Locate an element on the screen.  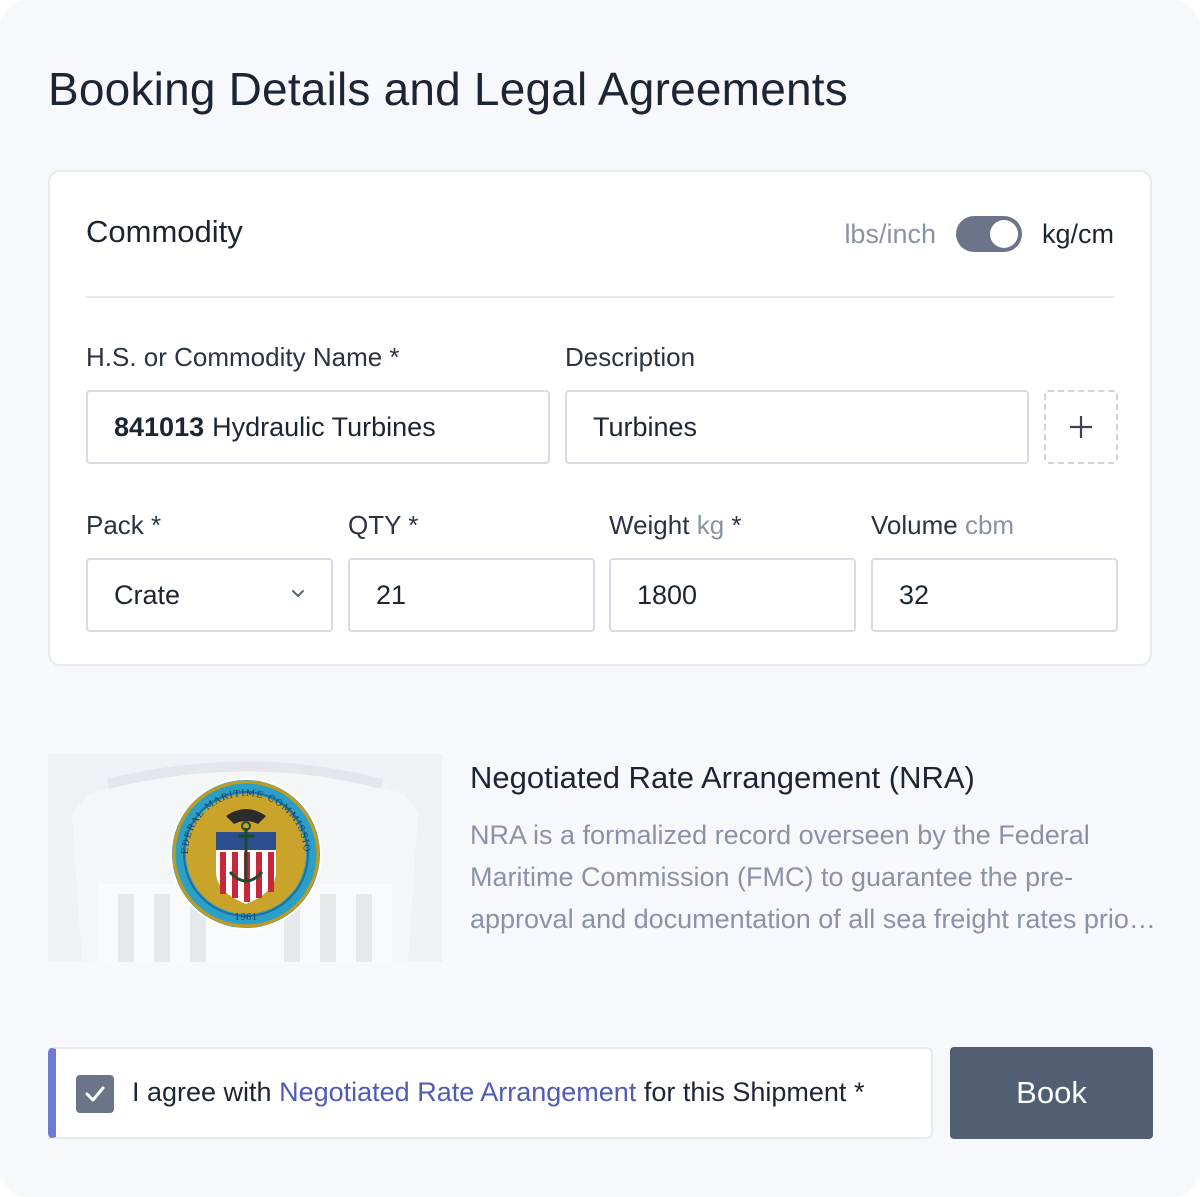
agreement-suffix: for this Shipment * is located at coordinates (754, 1092).